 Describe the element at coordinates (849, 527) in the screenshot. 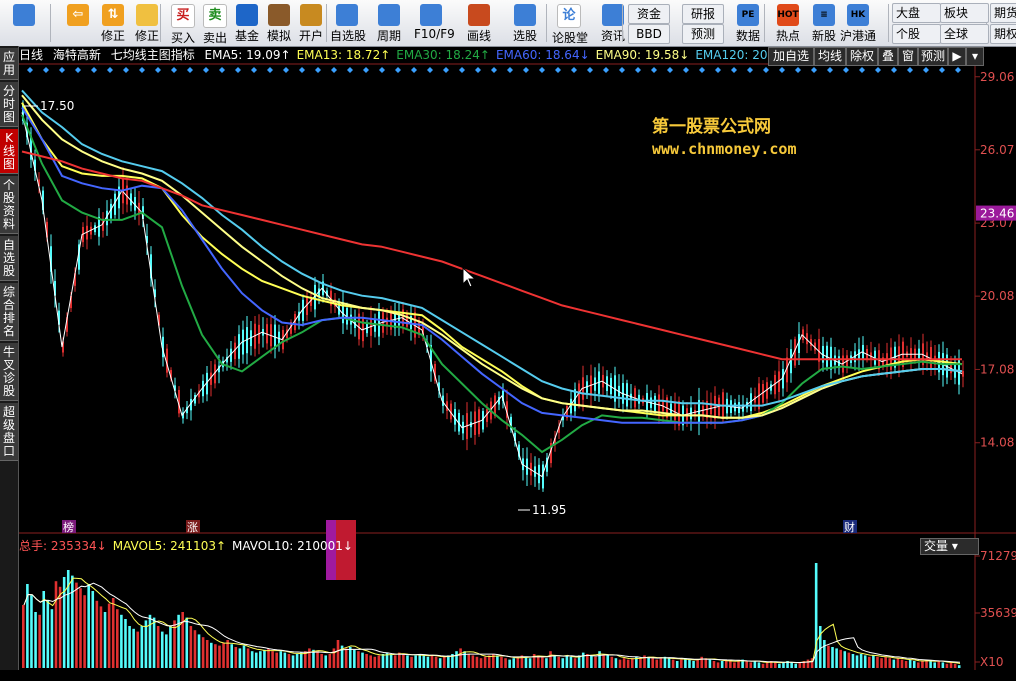

I see `event-marker-label: 财` at that location.